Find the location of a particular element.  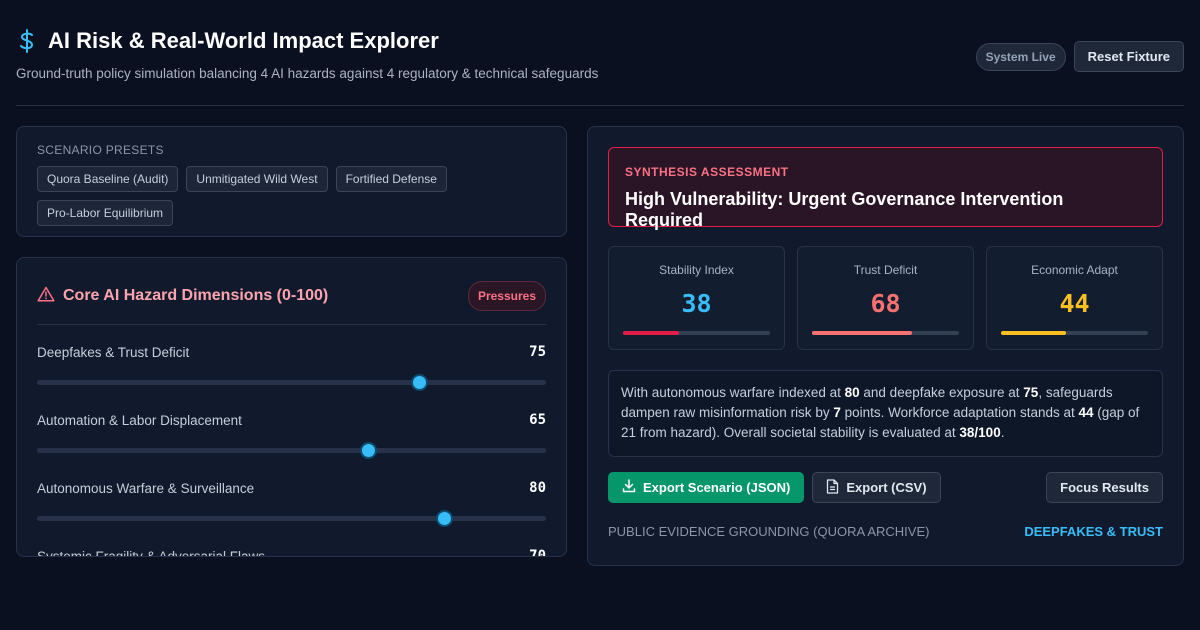

preset-unmitigated-wild-west: Unmitigated Wild West is located at coordinates (257, 179).